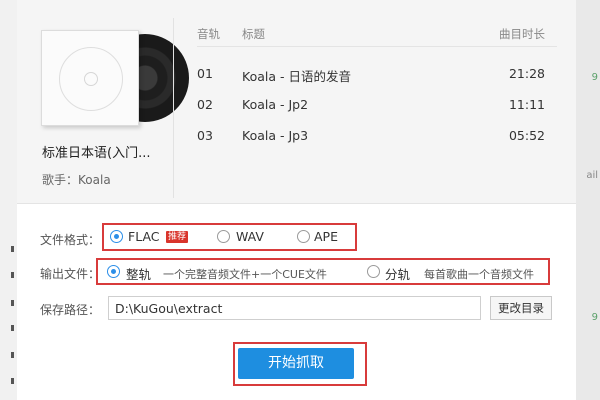  I want to click on start-extract-button: 开始抓取, so click(296, 363).